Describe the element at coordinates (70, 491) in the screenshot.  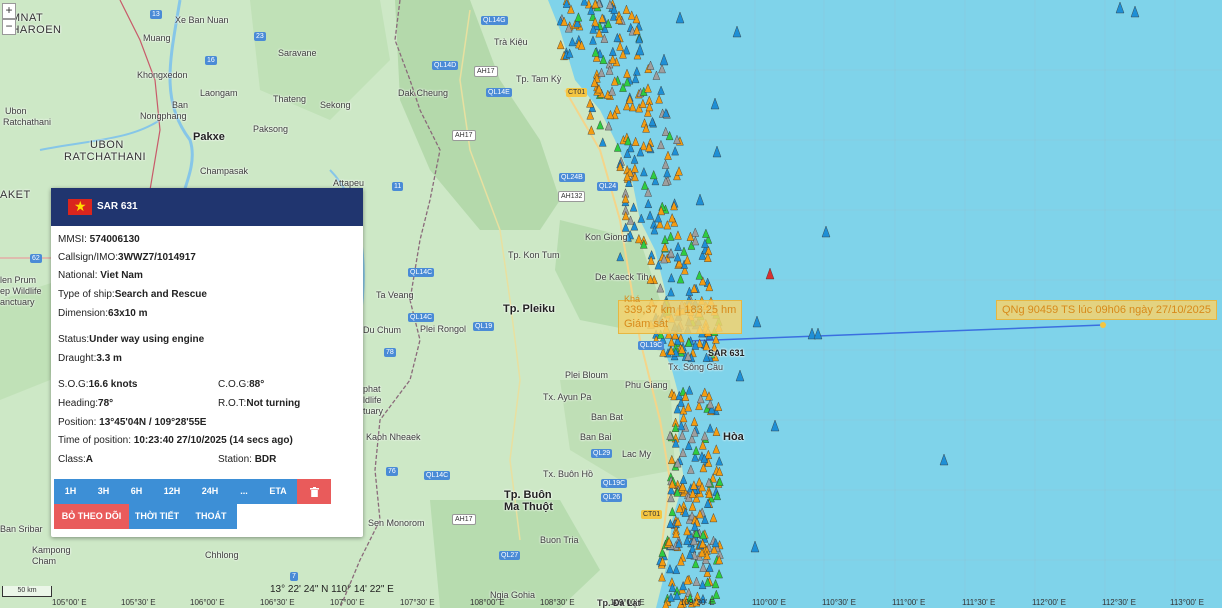
I see `track-1h-button: 1H` at that location.